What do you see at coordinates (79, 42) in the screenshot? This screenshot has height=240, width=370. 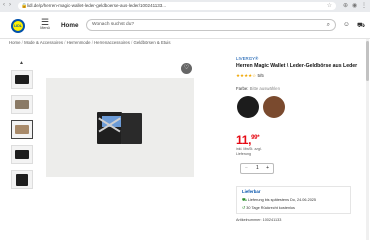 I see `breadcrumb-item: Herrenmode` at bounding box center [79, 42].